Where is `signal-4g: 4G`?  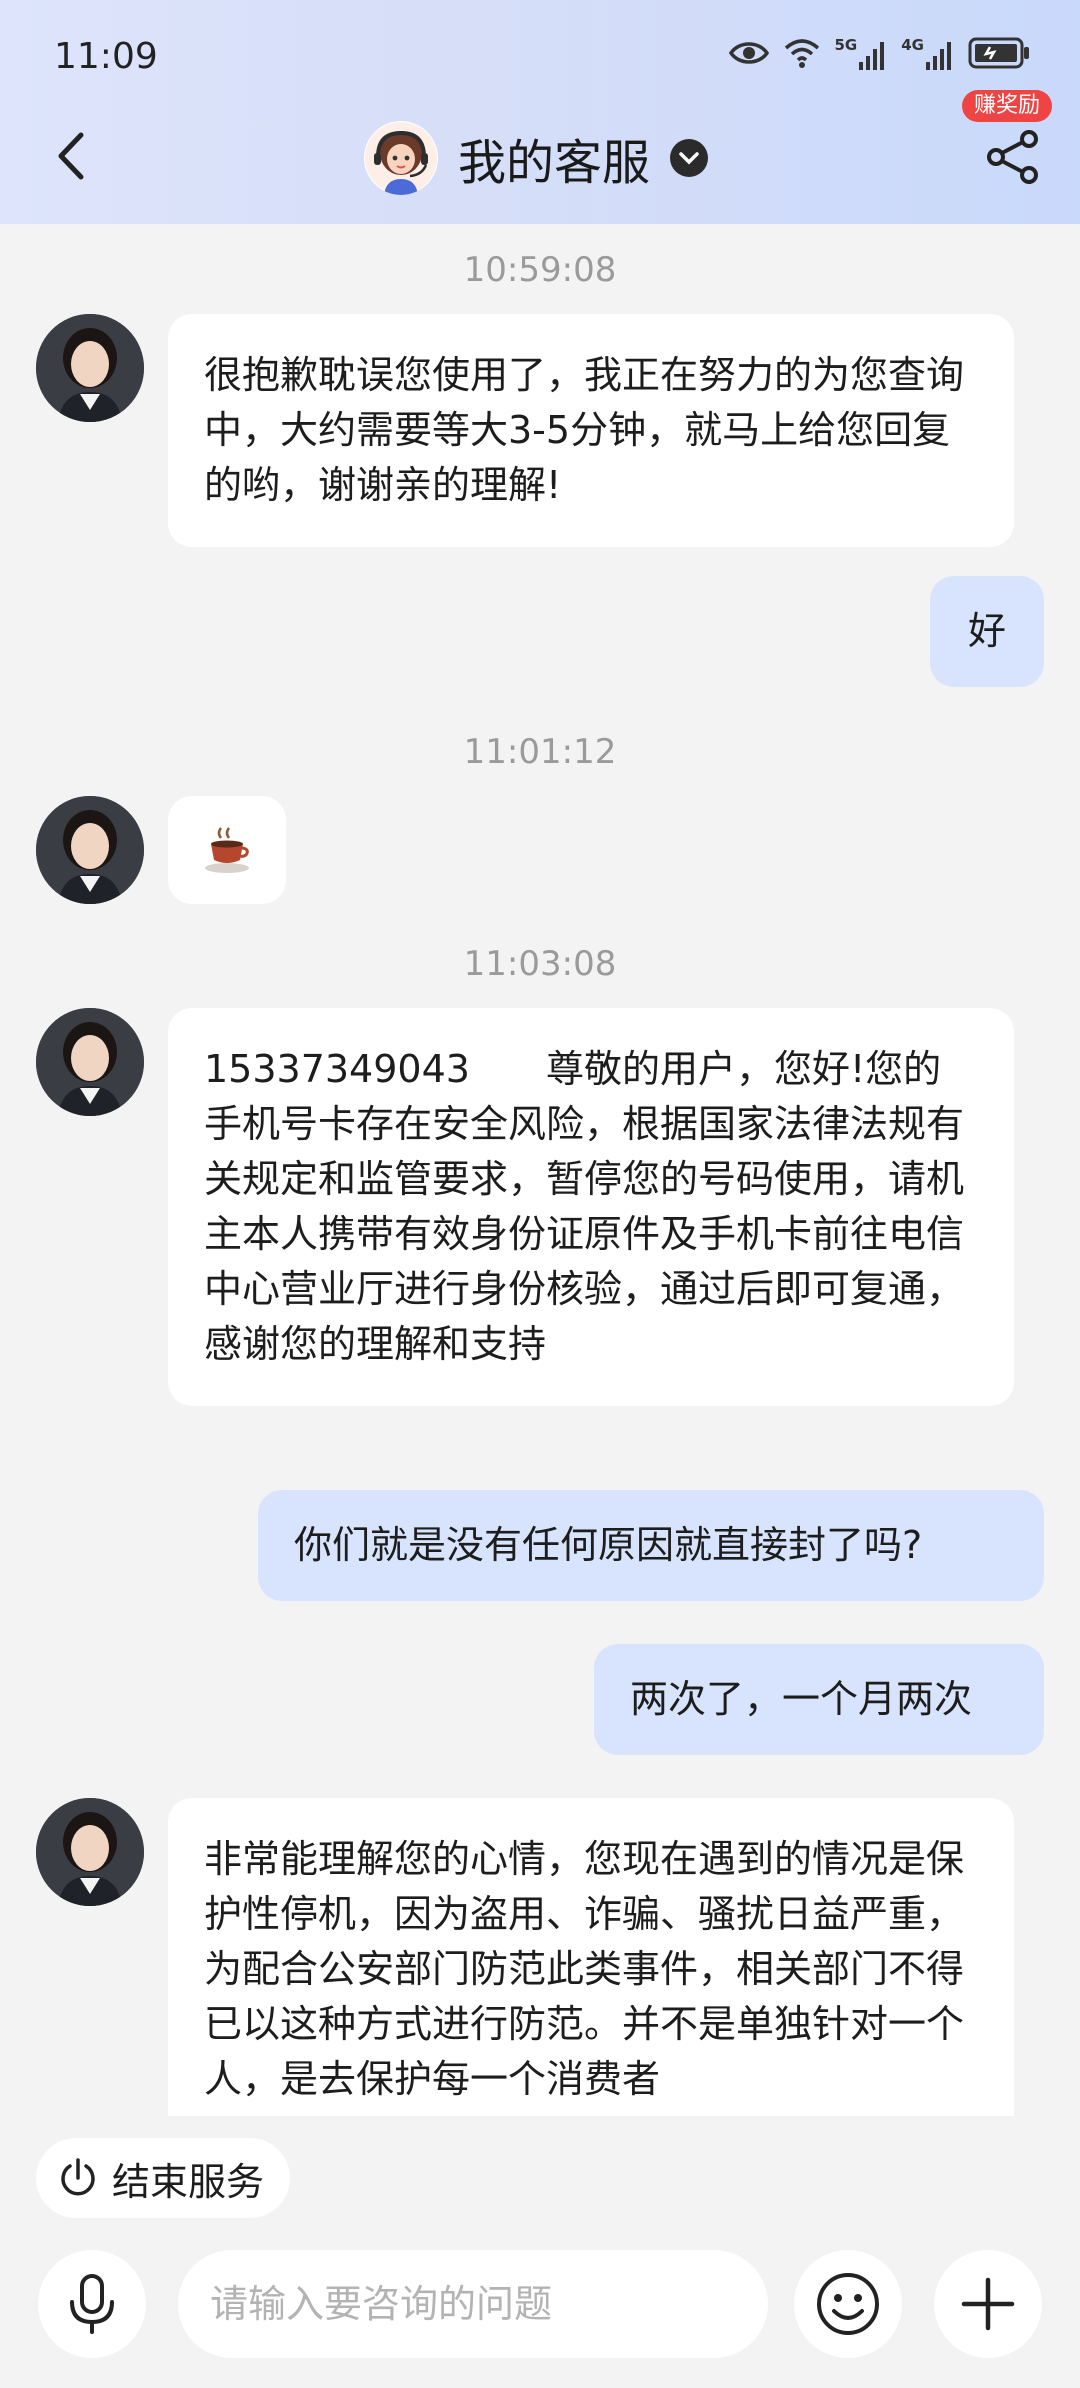
signal-4g: 4G is located at coordinates (927, 53).